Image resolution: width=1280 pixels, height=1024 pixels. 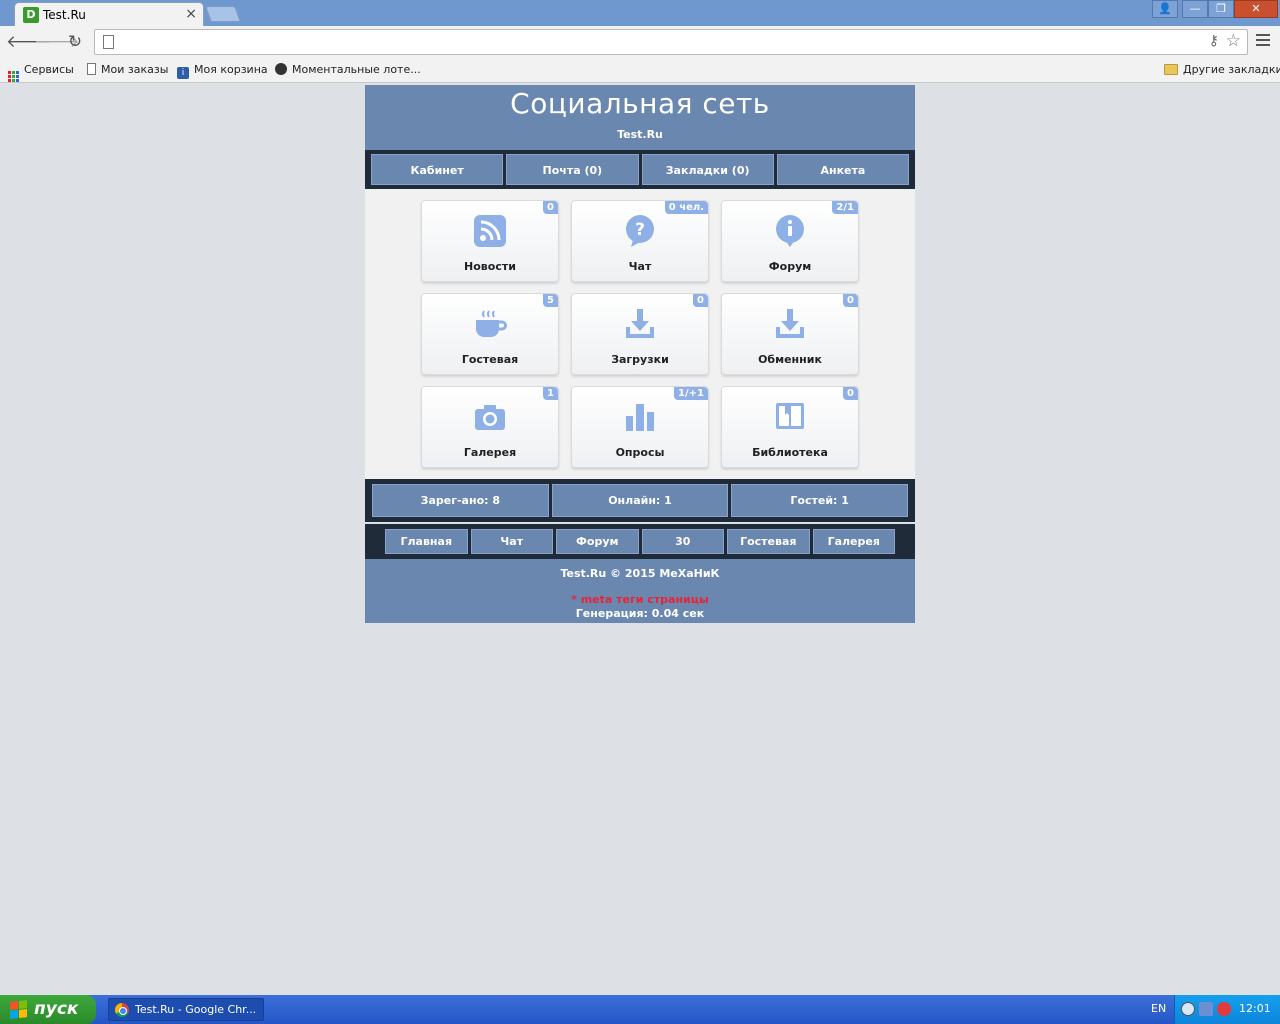 I want to click on coffee-cup-icon, so click(x=491, y=323).